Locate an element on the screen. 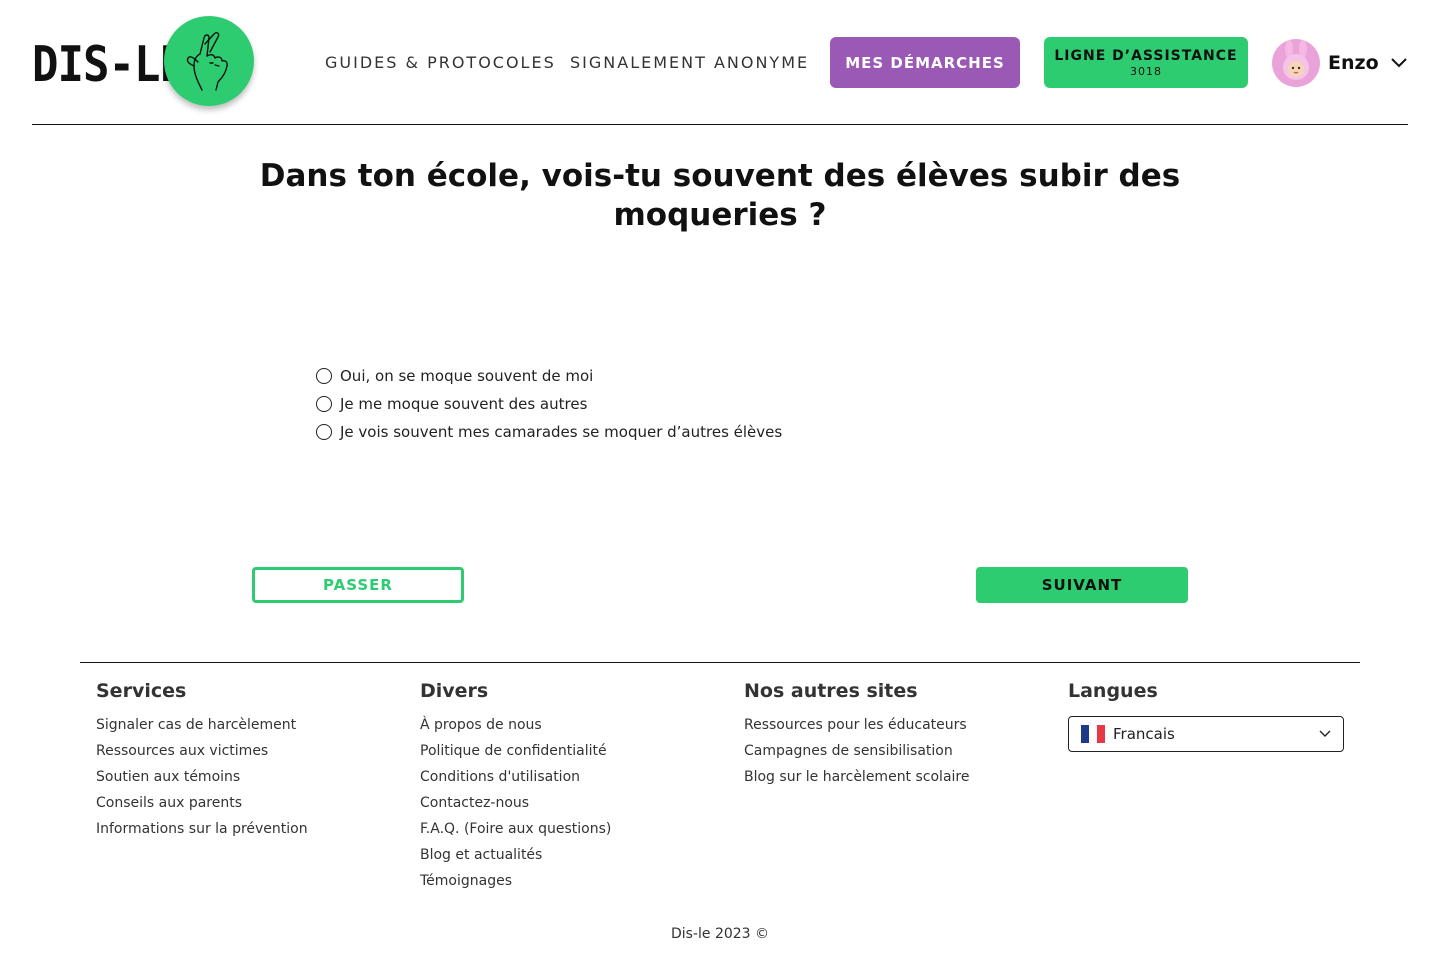 The width and height of the screenshot is (1440, 959). answer-option: Oui, on se moque souvent de moi is located at coordinates (549, 376).